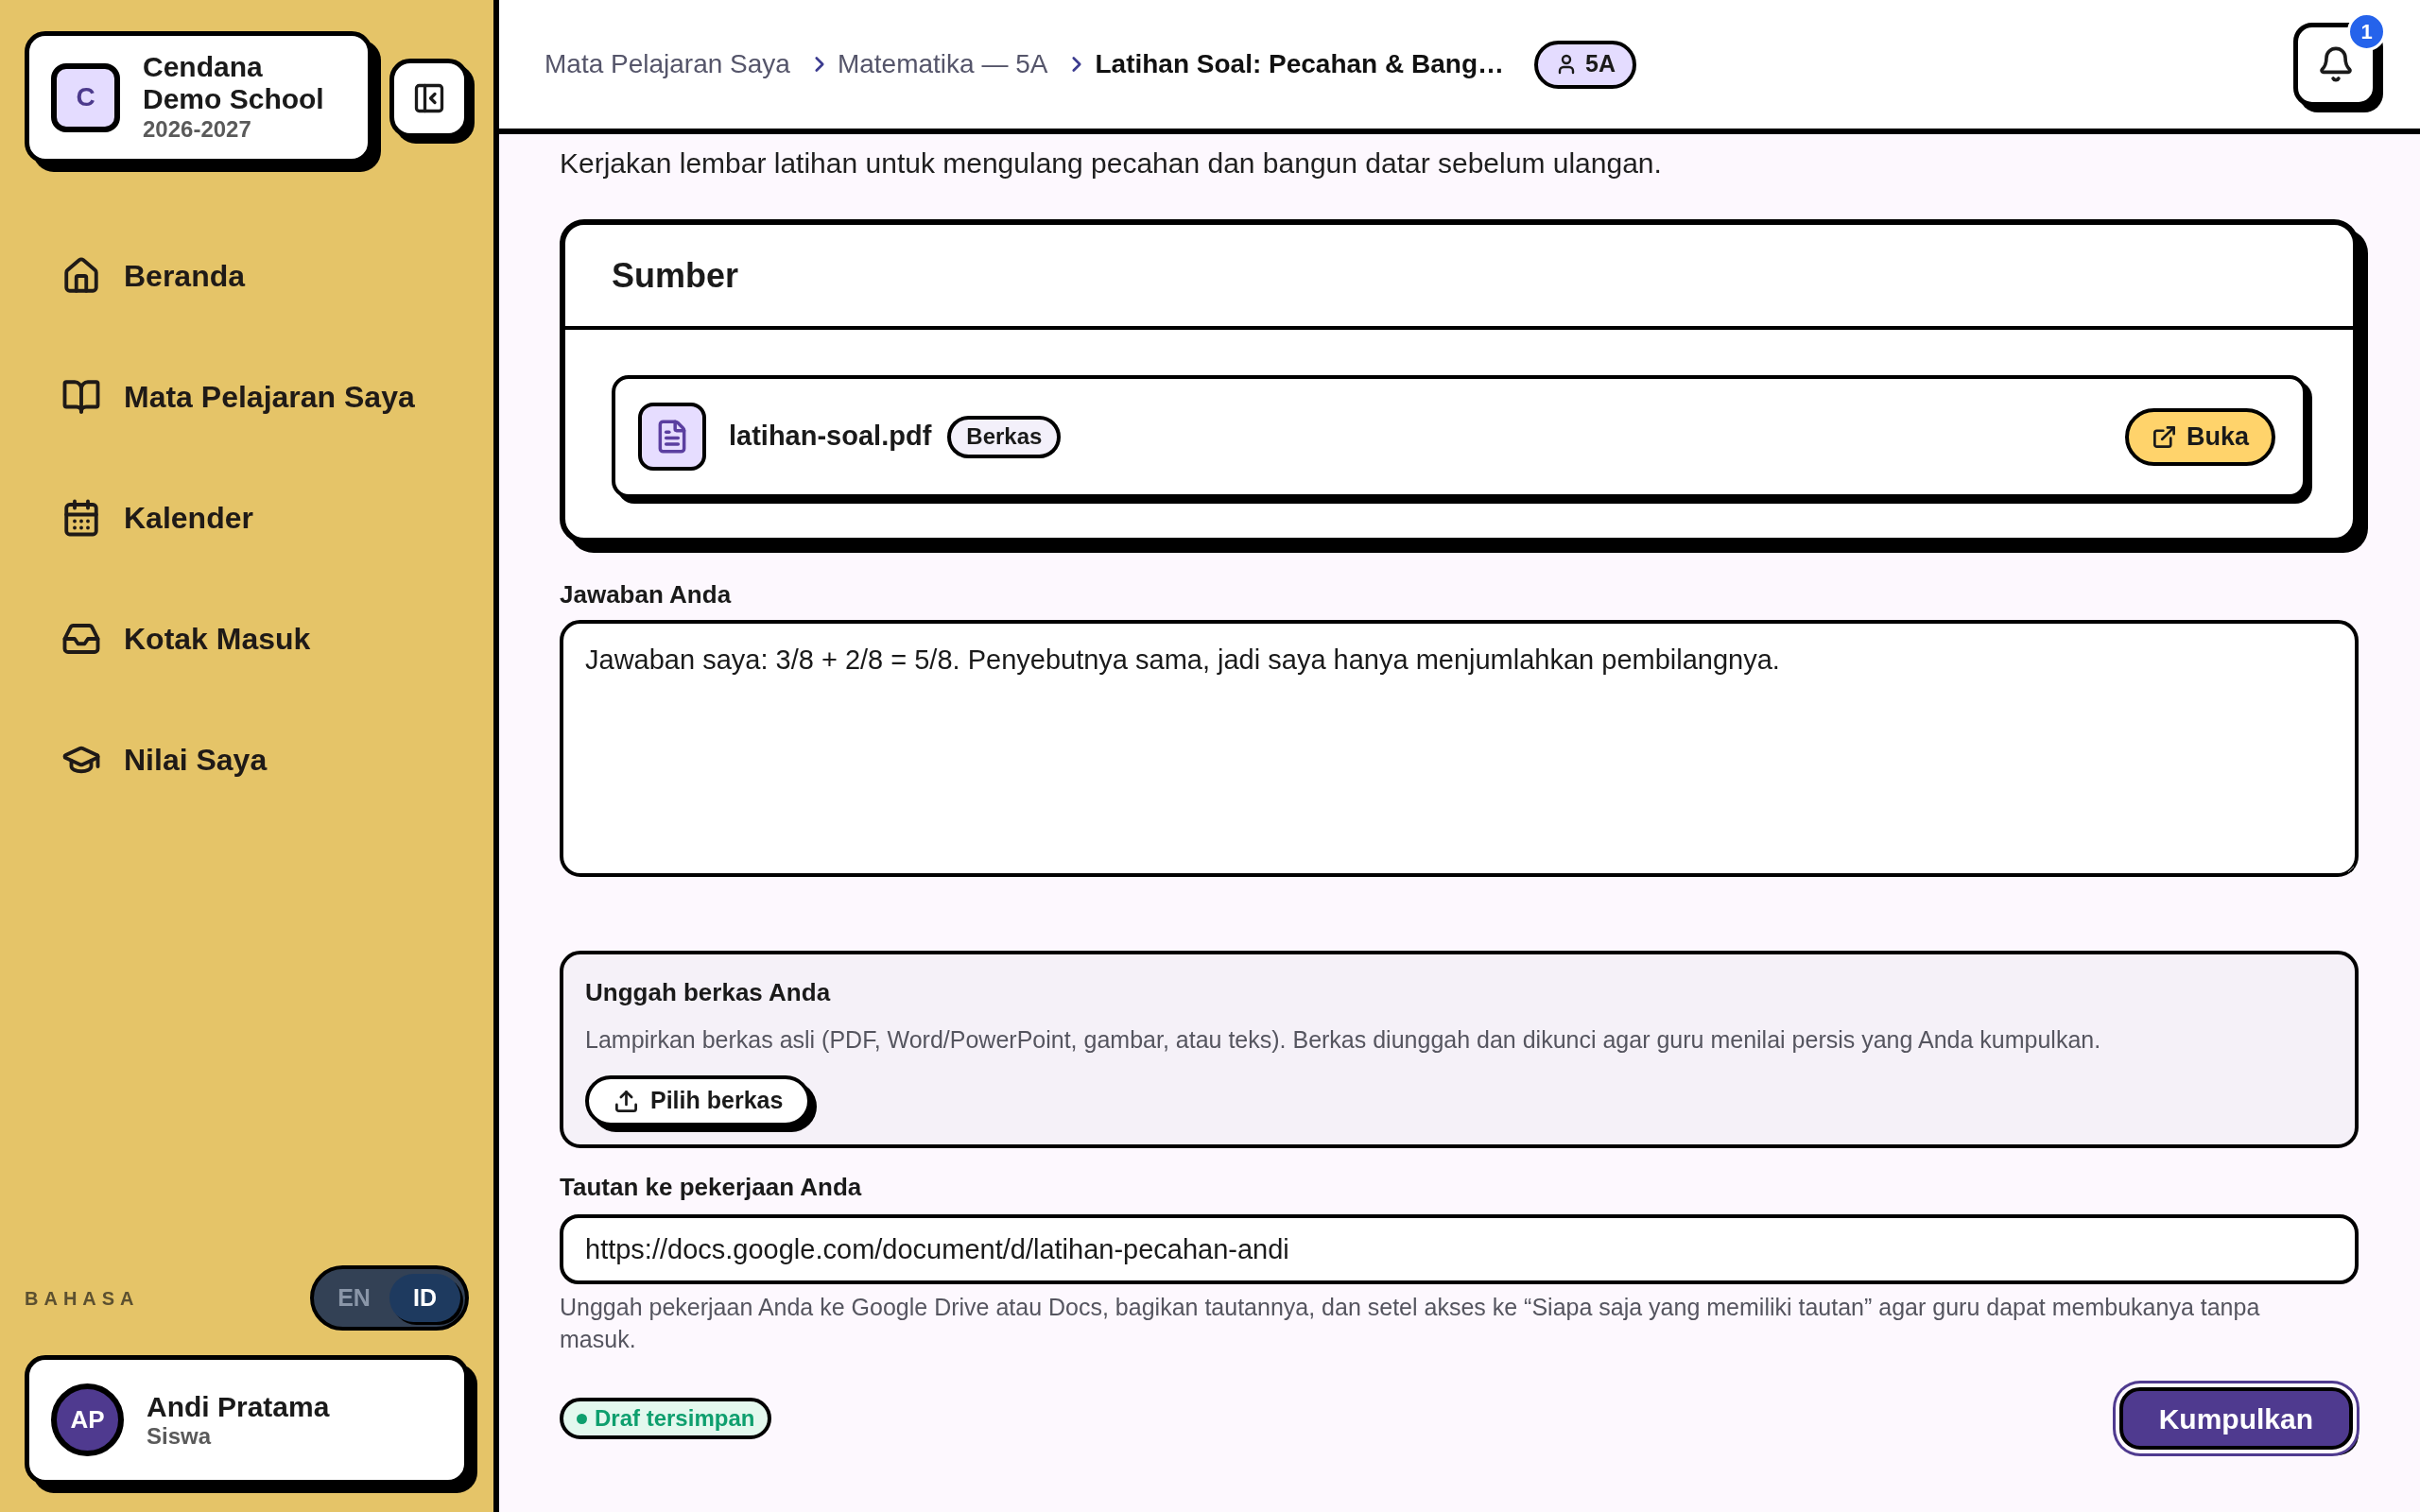 This screenshot has width=2420, height=1512. What do you see at coordinates (2199, 436) in the screenshot?
I see `open-button: Buka` at bounding box center [2199, 436].